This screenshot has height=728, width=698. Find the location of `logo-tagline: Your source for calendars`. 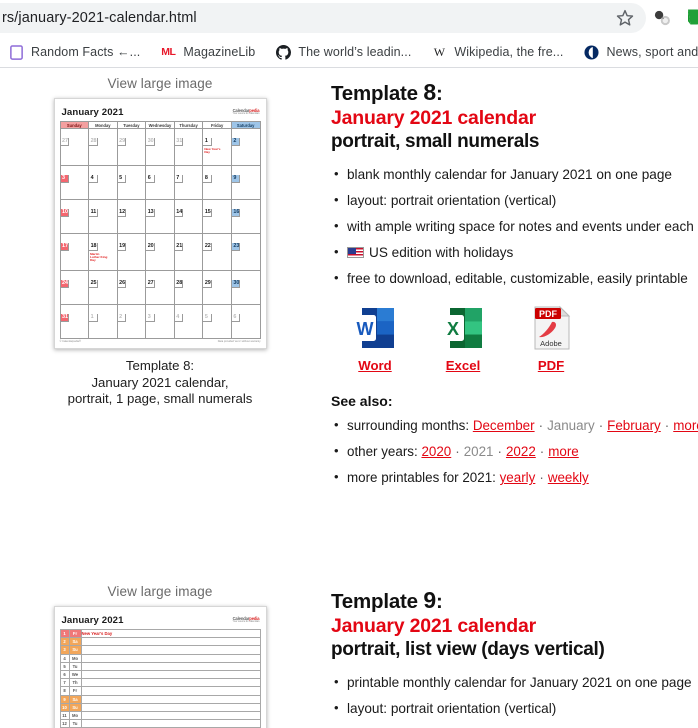

logo-tagline: Your source for calendars is located at coordinates (246, 114).